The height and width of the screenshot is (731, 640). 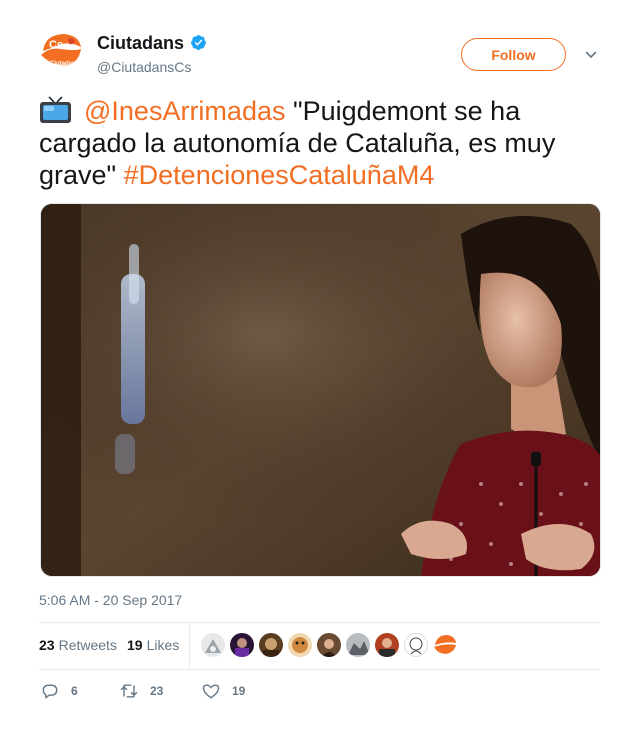 I want to click on retweet-icon, so click(x=129, y=691).